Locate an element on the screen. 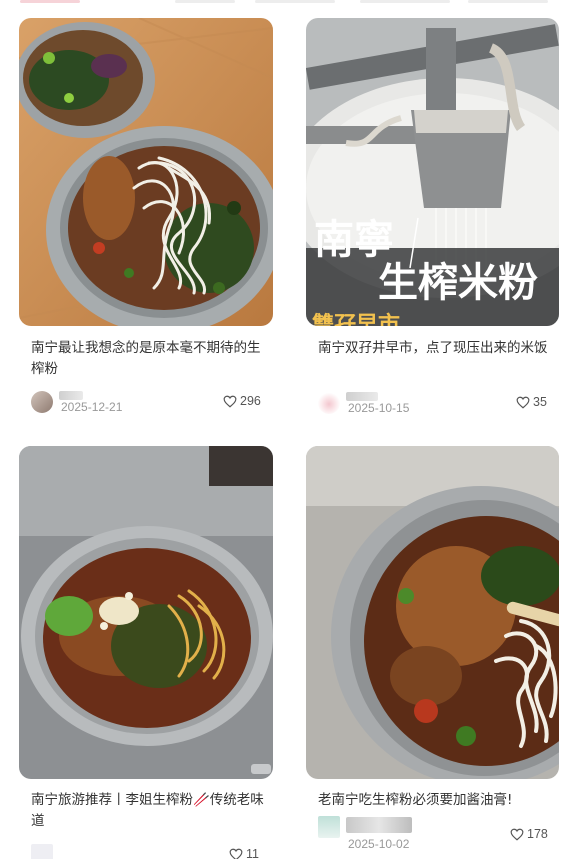  overlay-title-line2: 生榨米粉 is located at coordinates (458, 282).